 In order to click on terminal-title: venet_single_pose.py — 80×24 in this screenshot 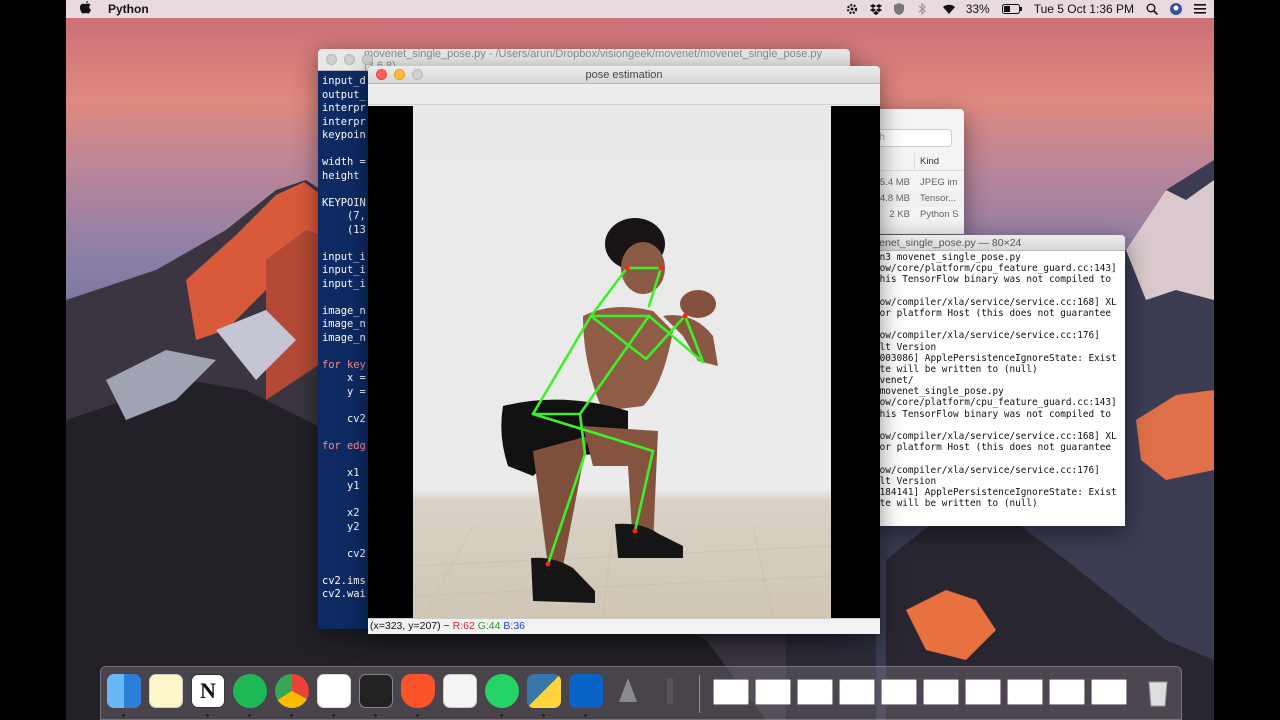, I will do `click(948, 242)`.